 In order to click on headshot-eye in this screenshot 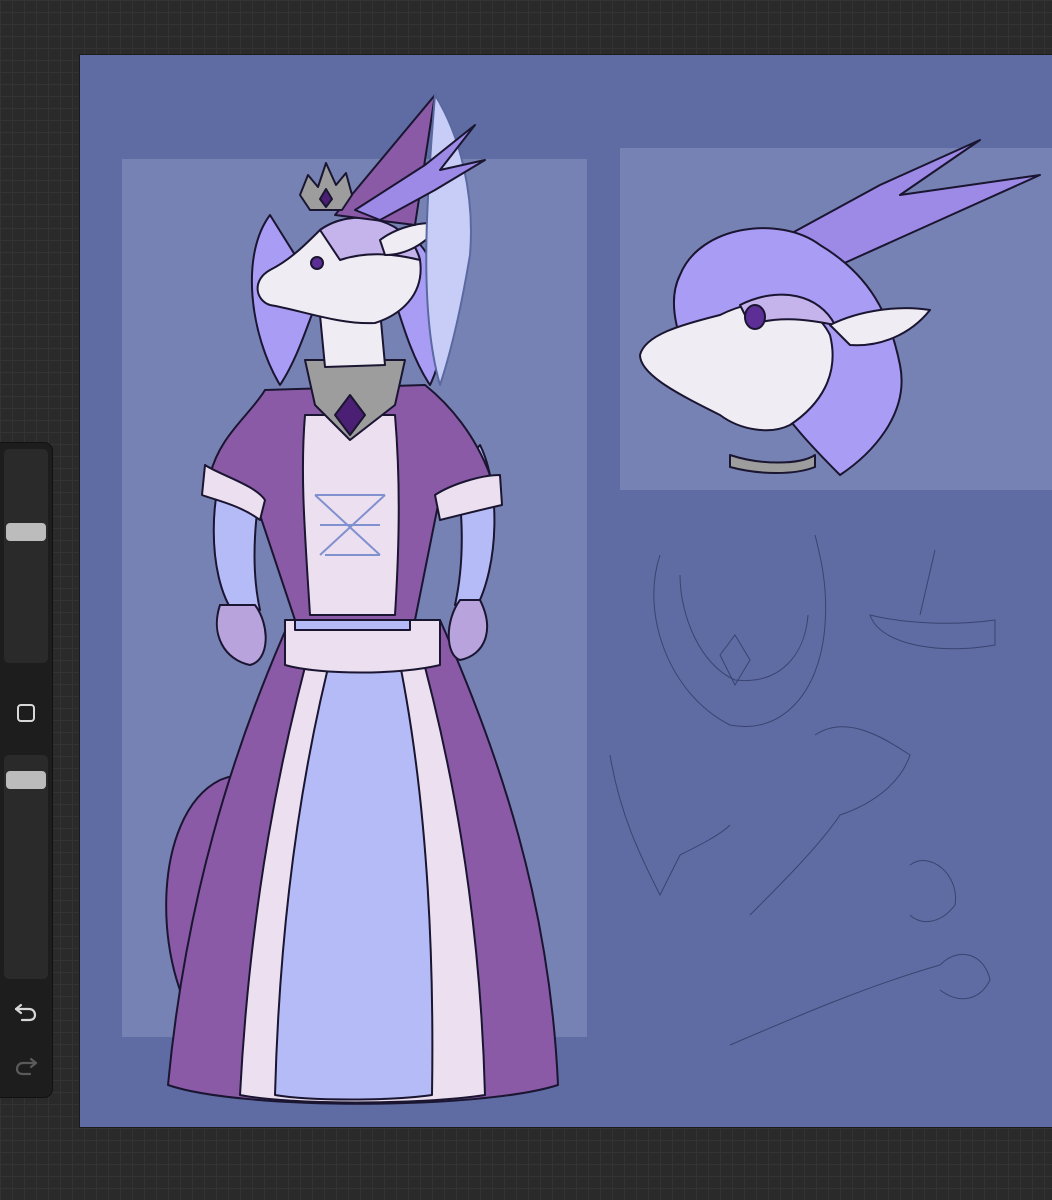, I will do `click(755, 317)`.